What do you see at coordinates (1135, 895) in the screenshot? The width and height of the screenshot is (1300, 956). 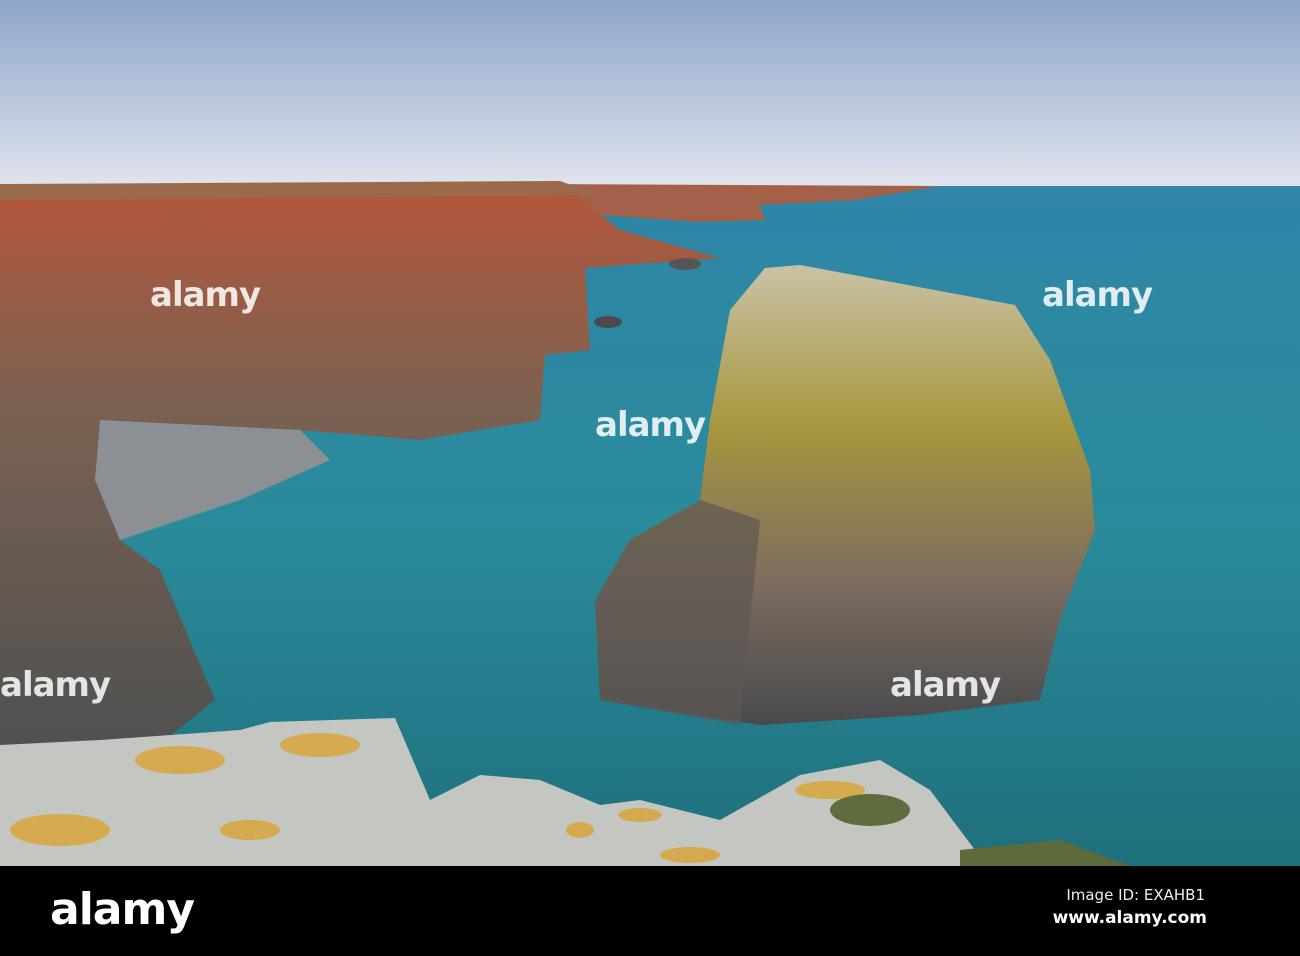 I see `image-id: Image ID: EXAHB1` at bounding box center [1135, 895].